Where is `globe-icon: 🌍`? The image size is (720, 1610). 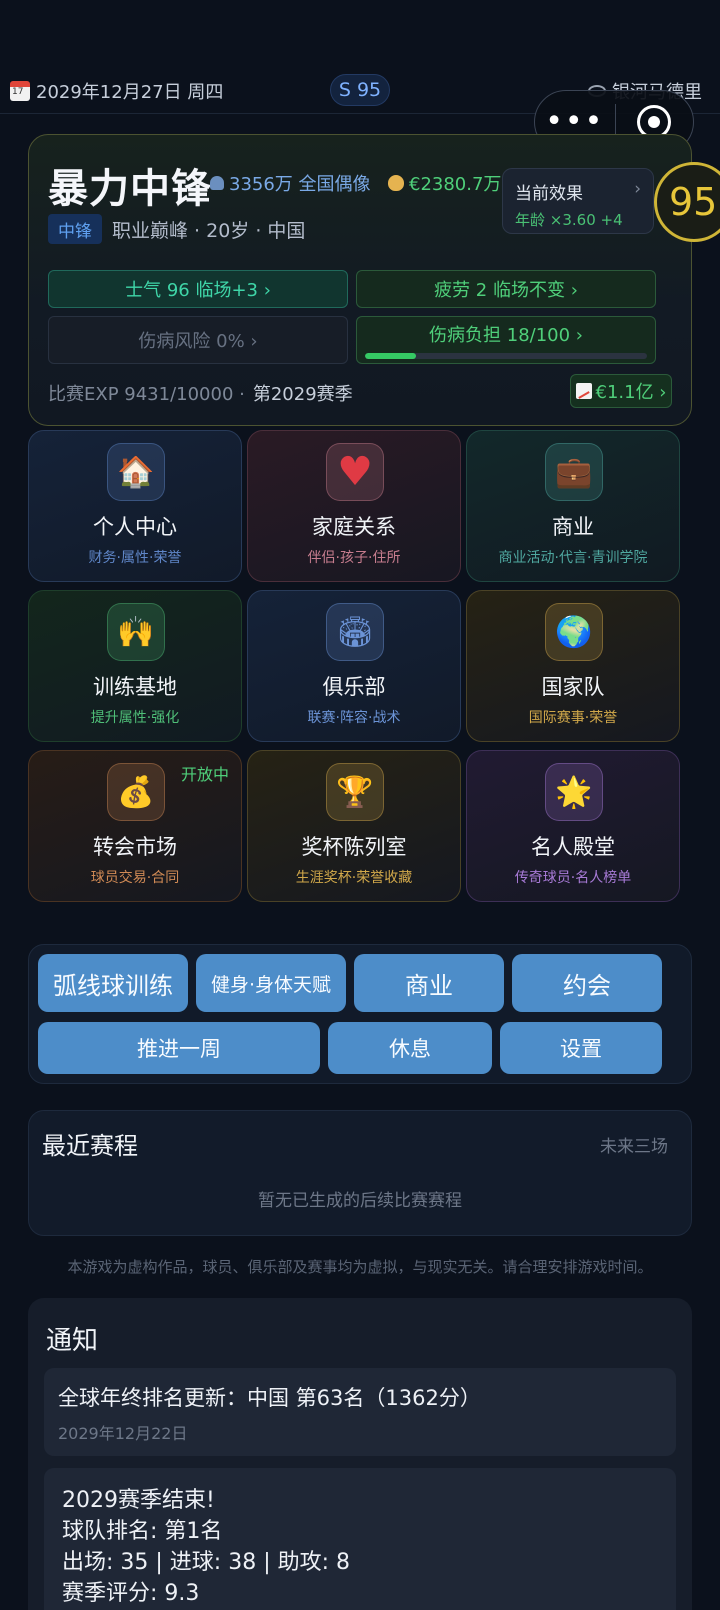 globe-icon: 🌍 is located at coordinates (574, 632).